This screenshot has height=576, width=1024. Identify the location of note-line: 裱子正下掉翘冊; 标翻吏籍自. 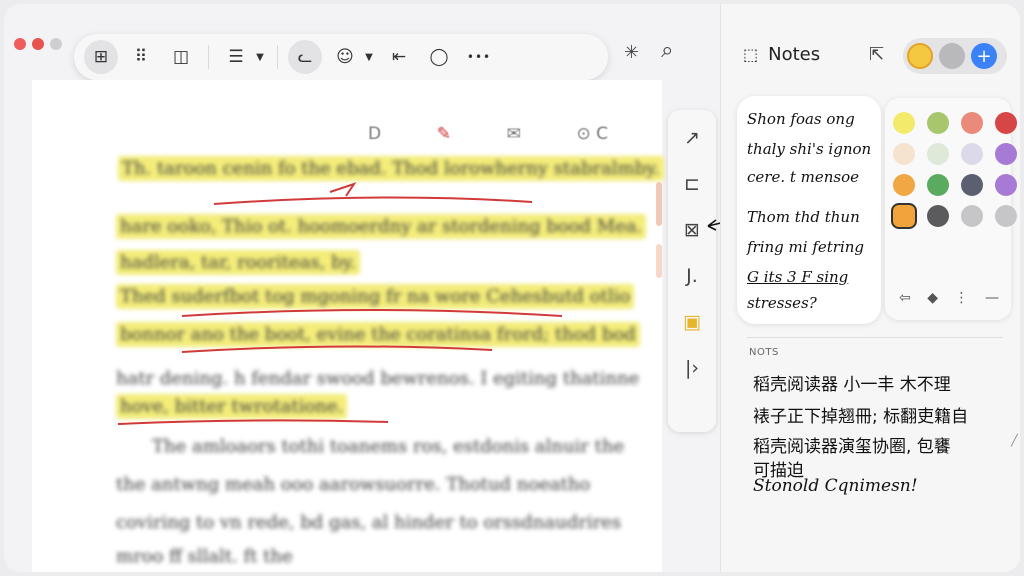
(860, 414).